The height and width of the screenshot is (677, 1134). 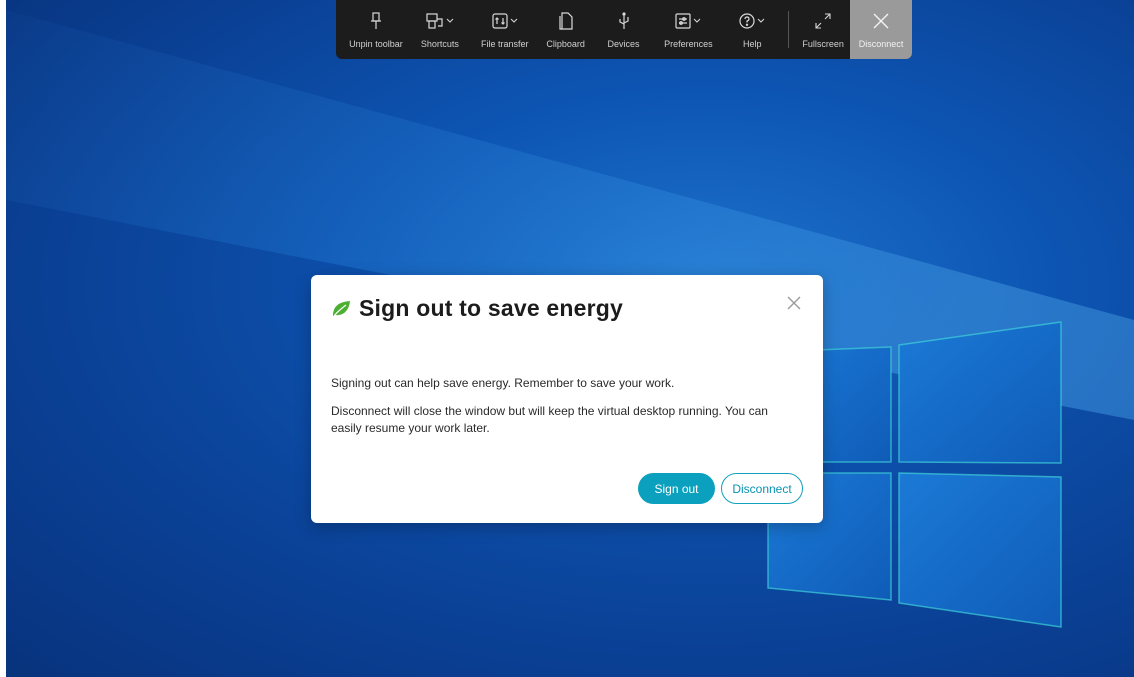 What do you see at coordinates (491, 308) in the screenshot?
I see `dialog-title: Sign out to save energy` at bounding box center [491, 308].